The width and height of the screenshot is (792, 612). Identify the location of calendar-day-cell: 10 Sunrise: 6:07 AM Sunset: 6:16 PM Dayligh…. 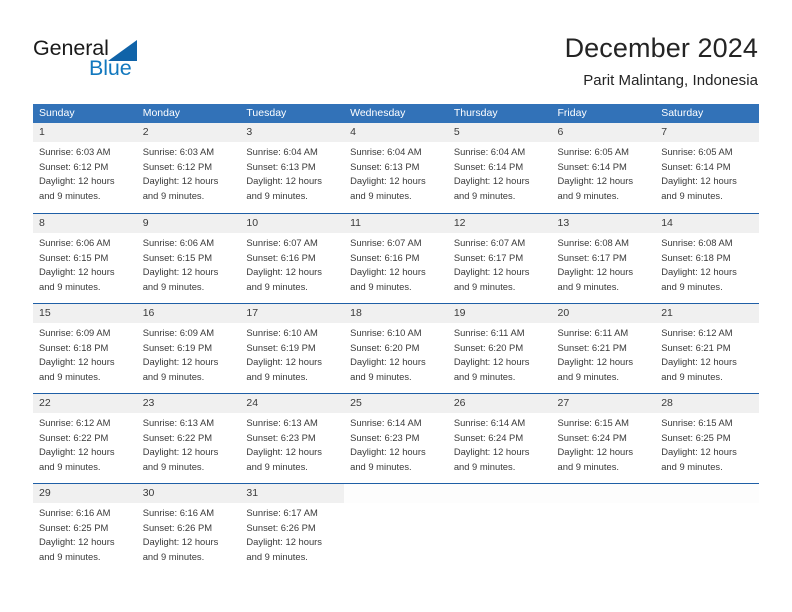
(292, 258).